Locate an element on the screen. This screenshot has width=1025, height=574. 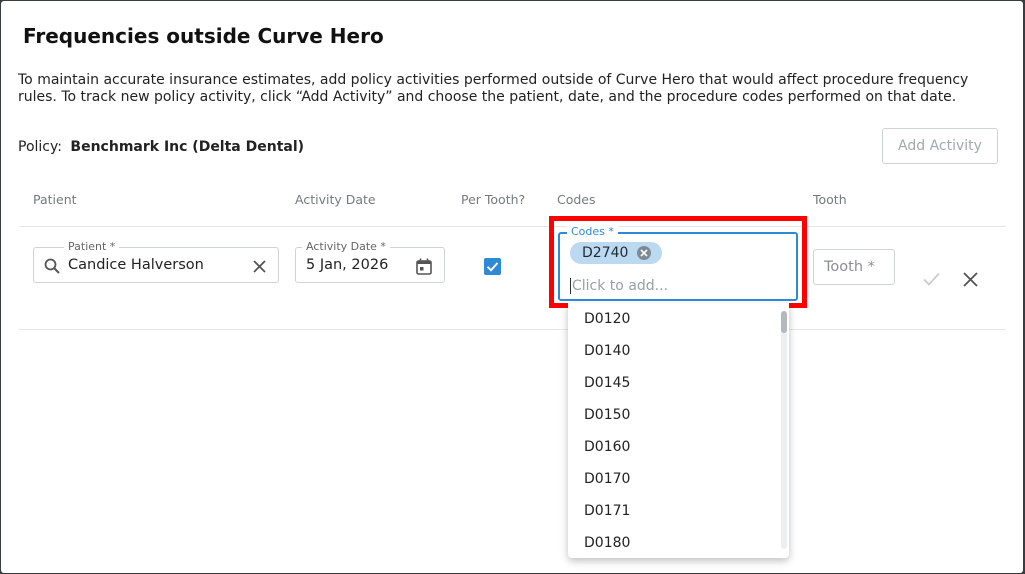
tooth-field: Tooth * is located at coordinates (854, 267).